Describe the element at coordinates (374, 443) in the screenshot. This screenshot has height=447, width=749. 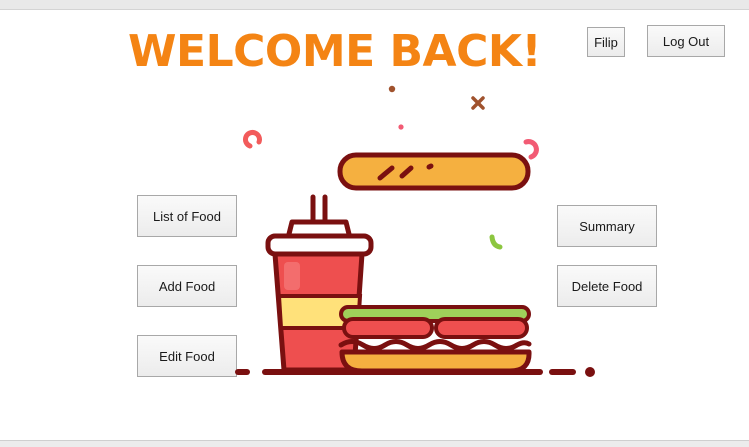
I see `window-bottom-bar` at that location.